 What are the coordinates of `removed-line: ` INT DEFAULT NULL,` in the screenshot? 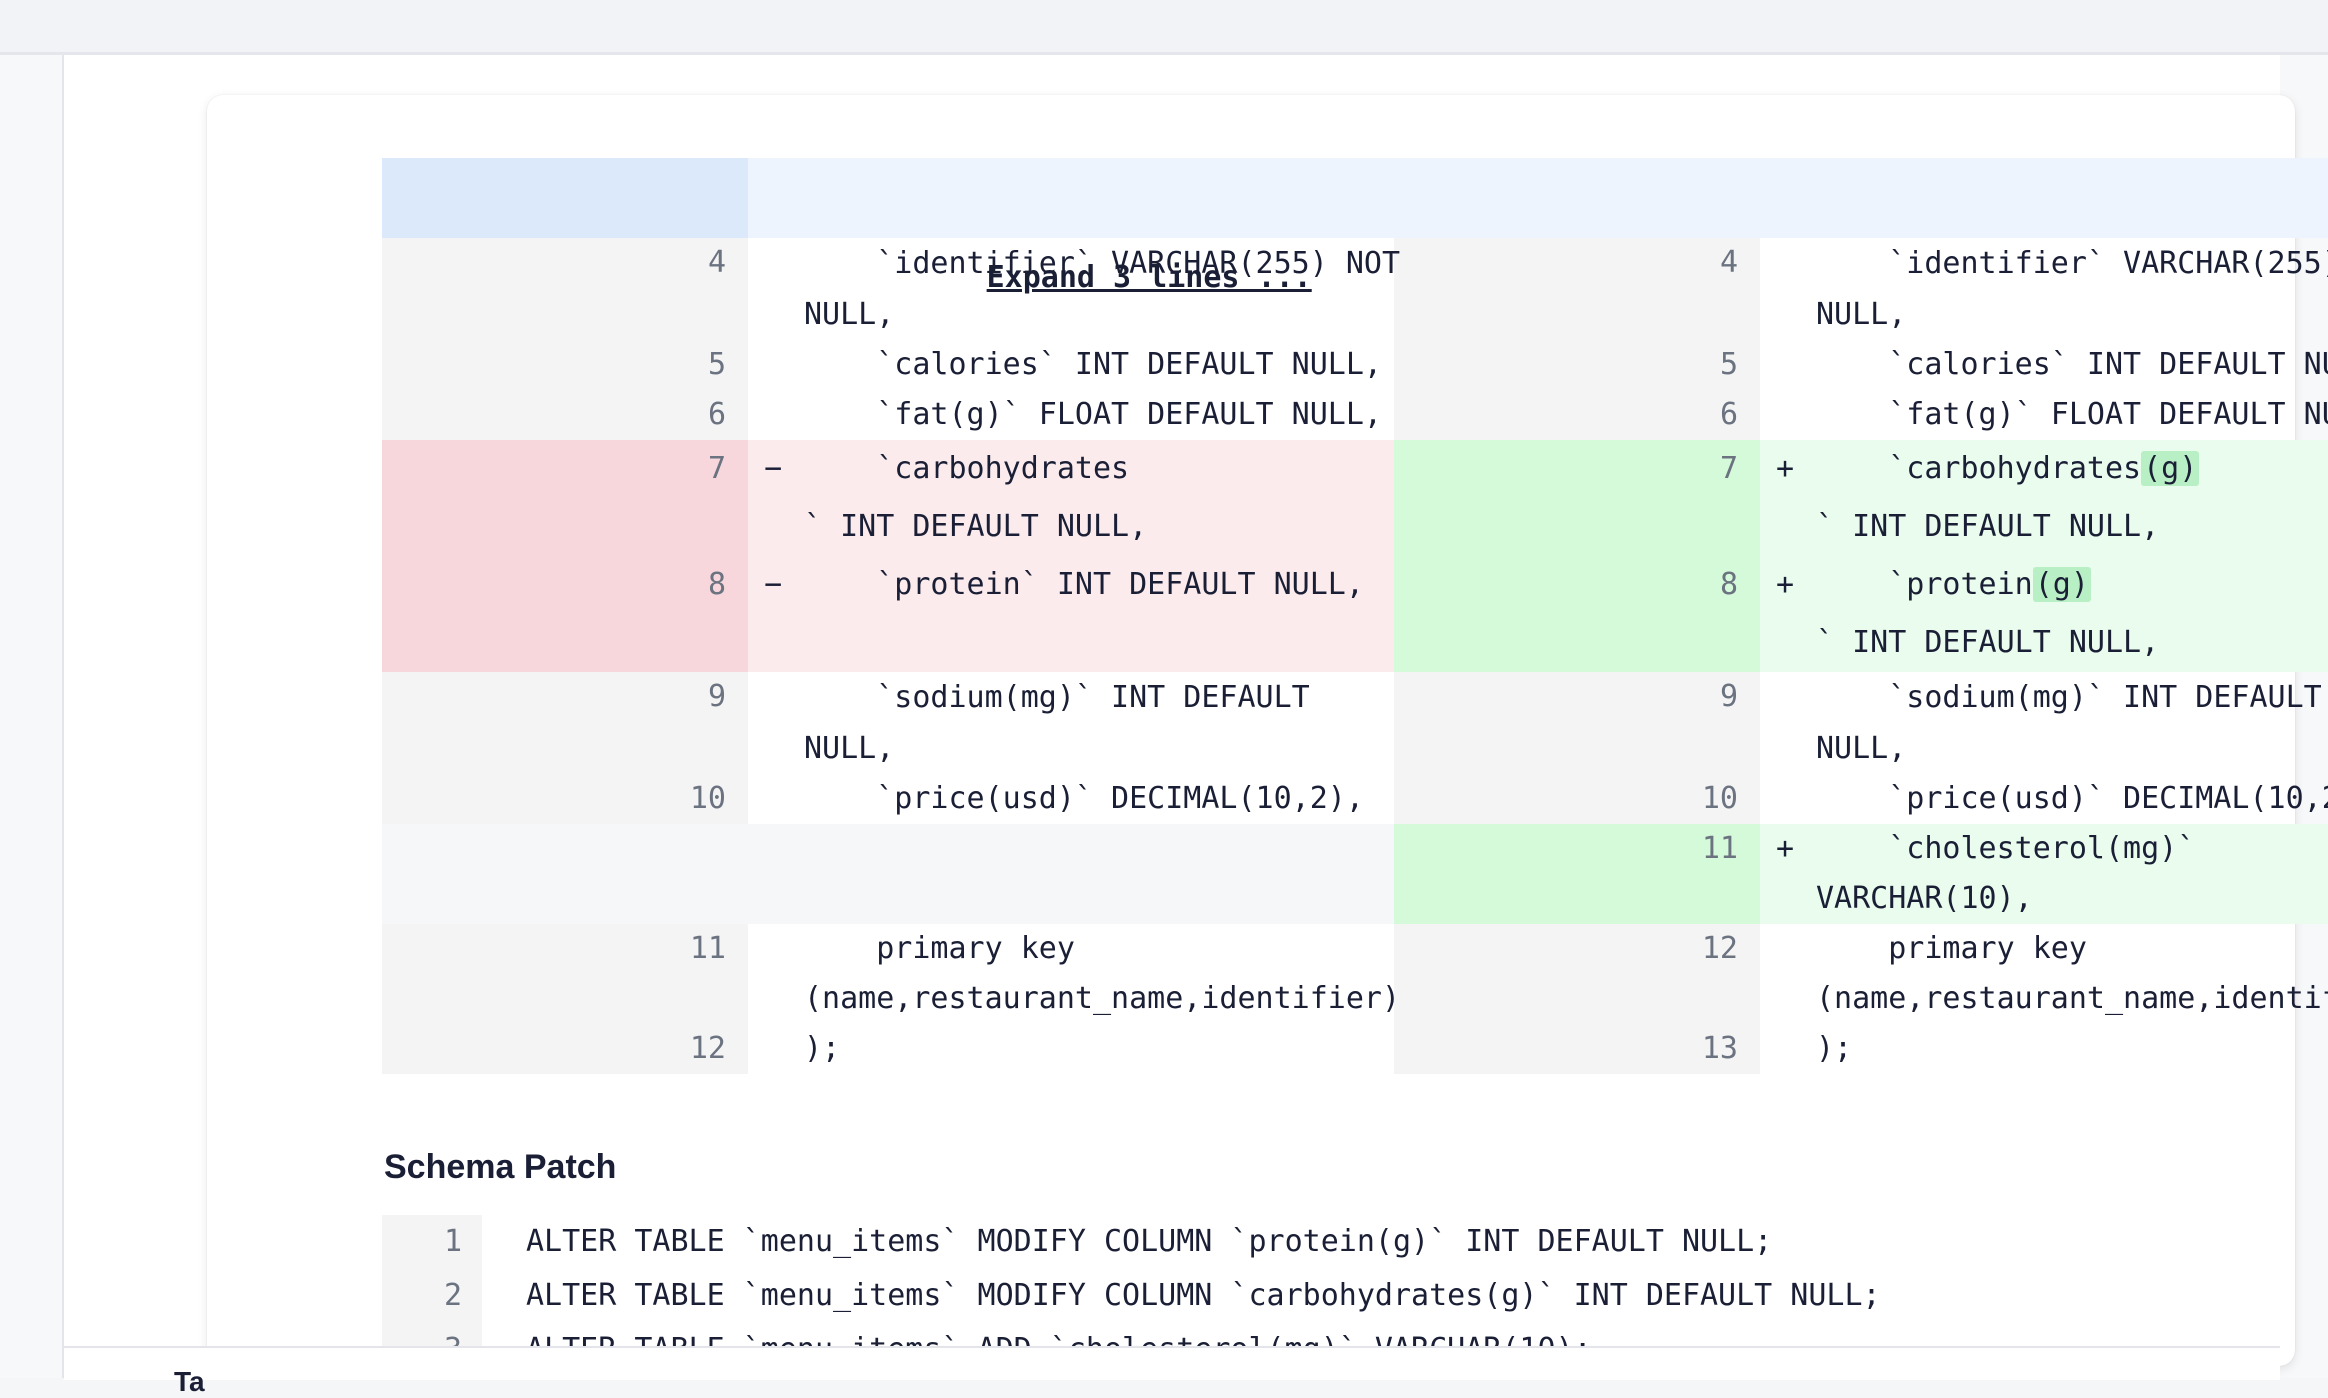 It's located at (976, 526).